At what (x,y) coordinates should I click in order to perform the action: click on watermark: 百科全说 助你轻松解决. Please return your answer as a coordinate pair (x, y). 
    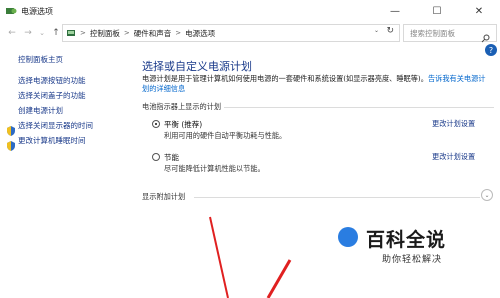
    Looking at the image, I should click on (414, 250).